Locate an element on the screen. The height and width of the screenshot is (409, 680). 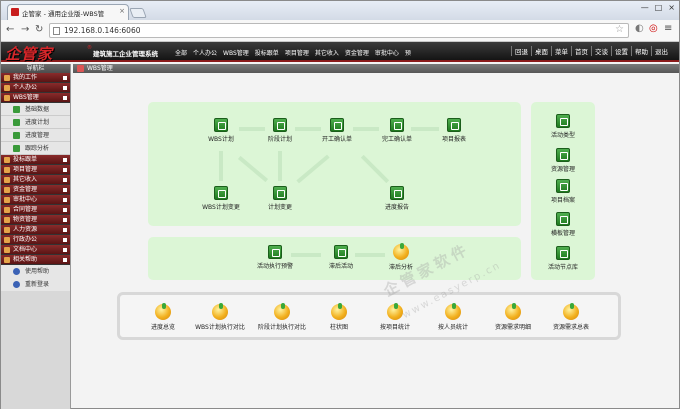
top-menu-item: 全部 is located at coordinates (181, 52).